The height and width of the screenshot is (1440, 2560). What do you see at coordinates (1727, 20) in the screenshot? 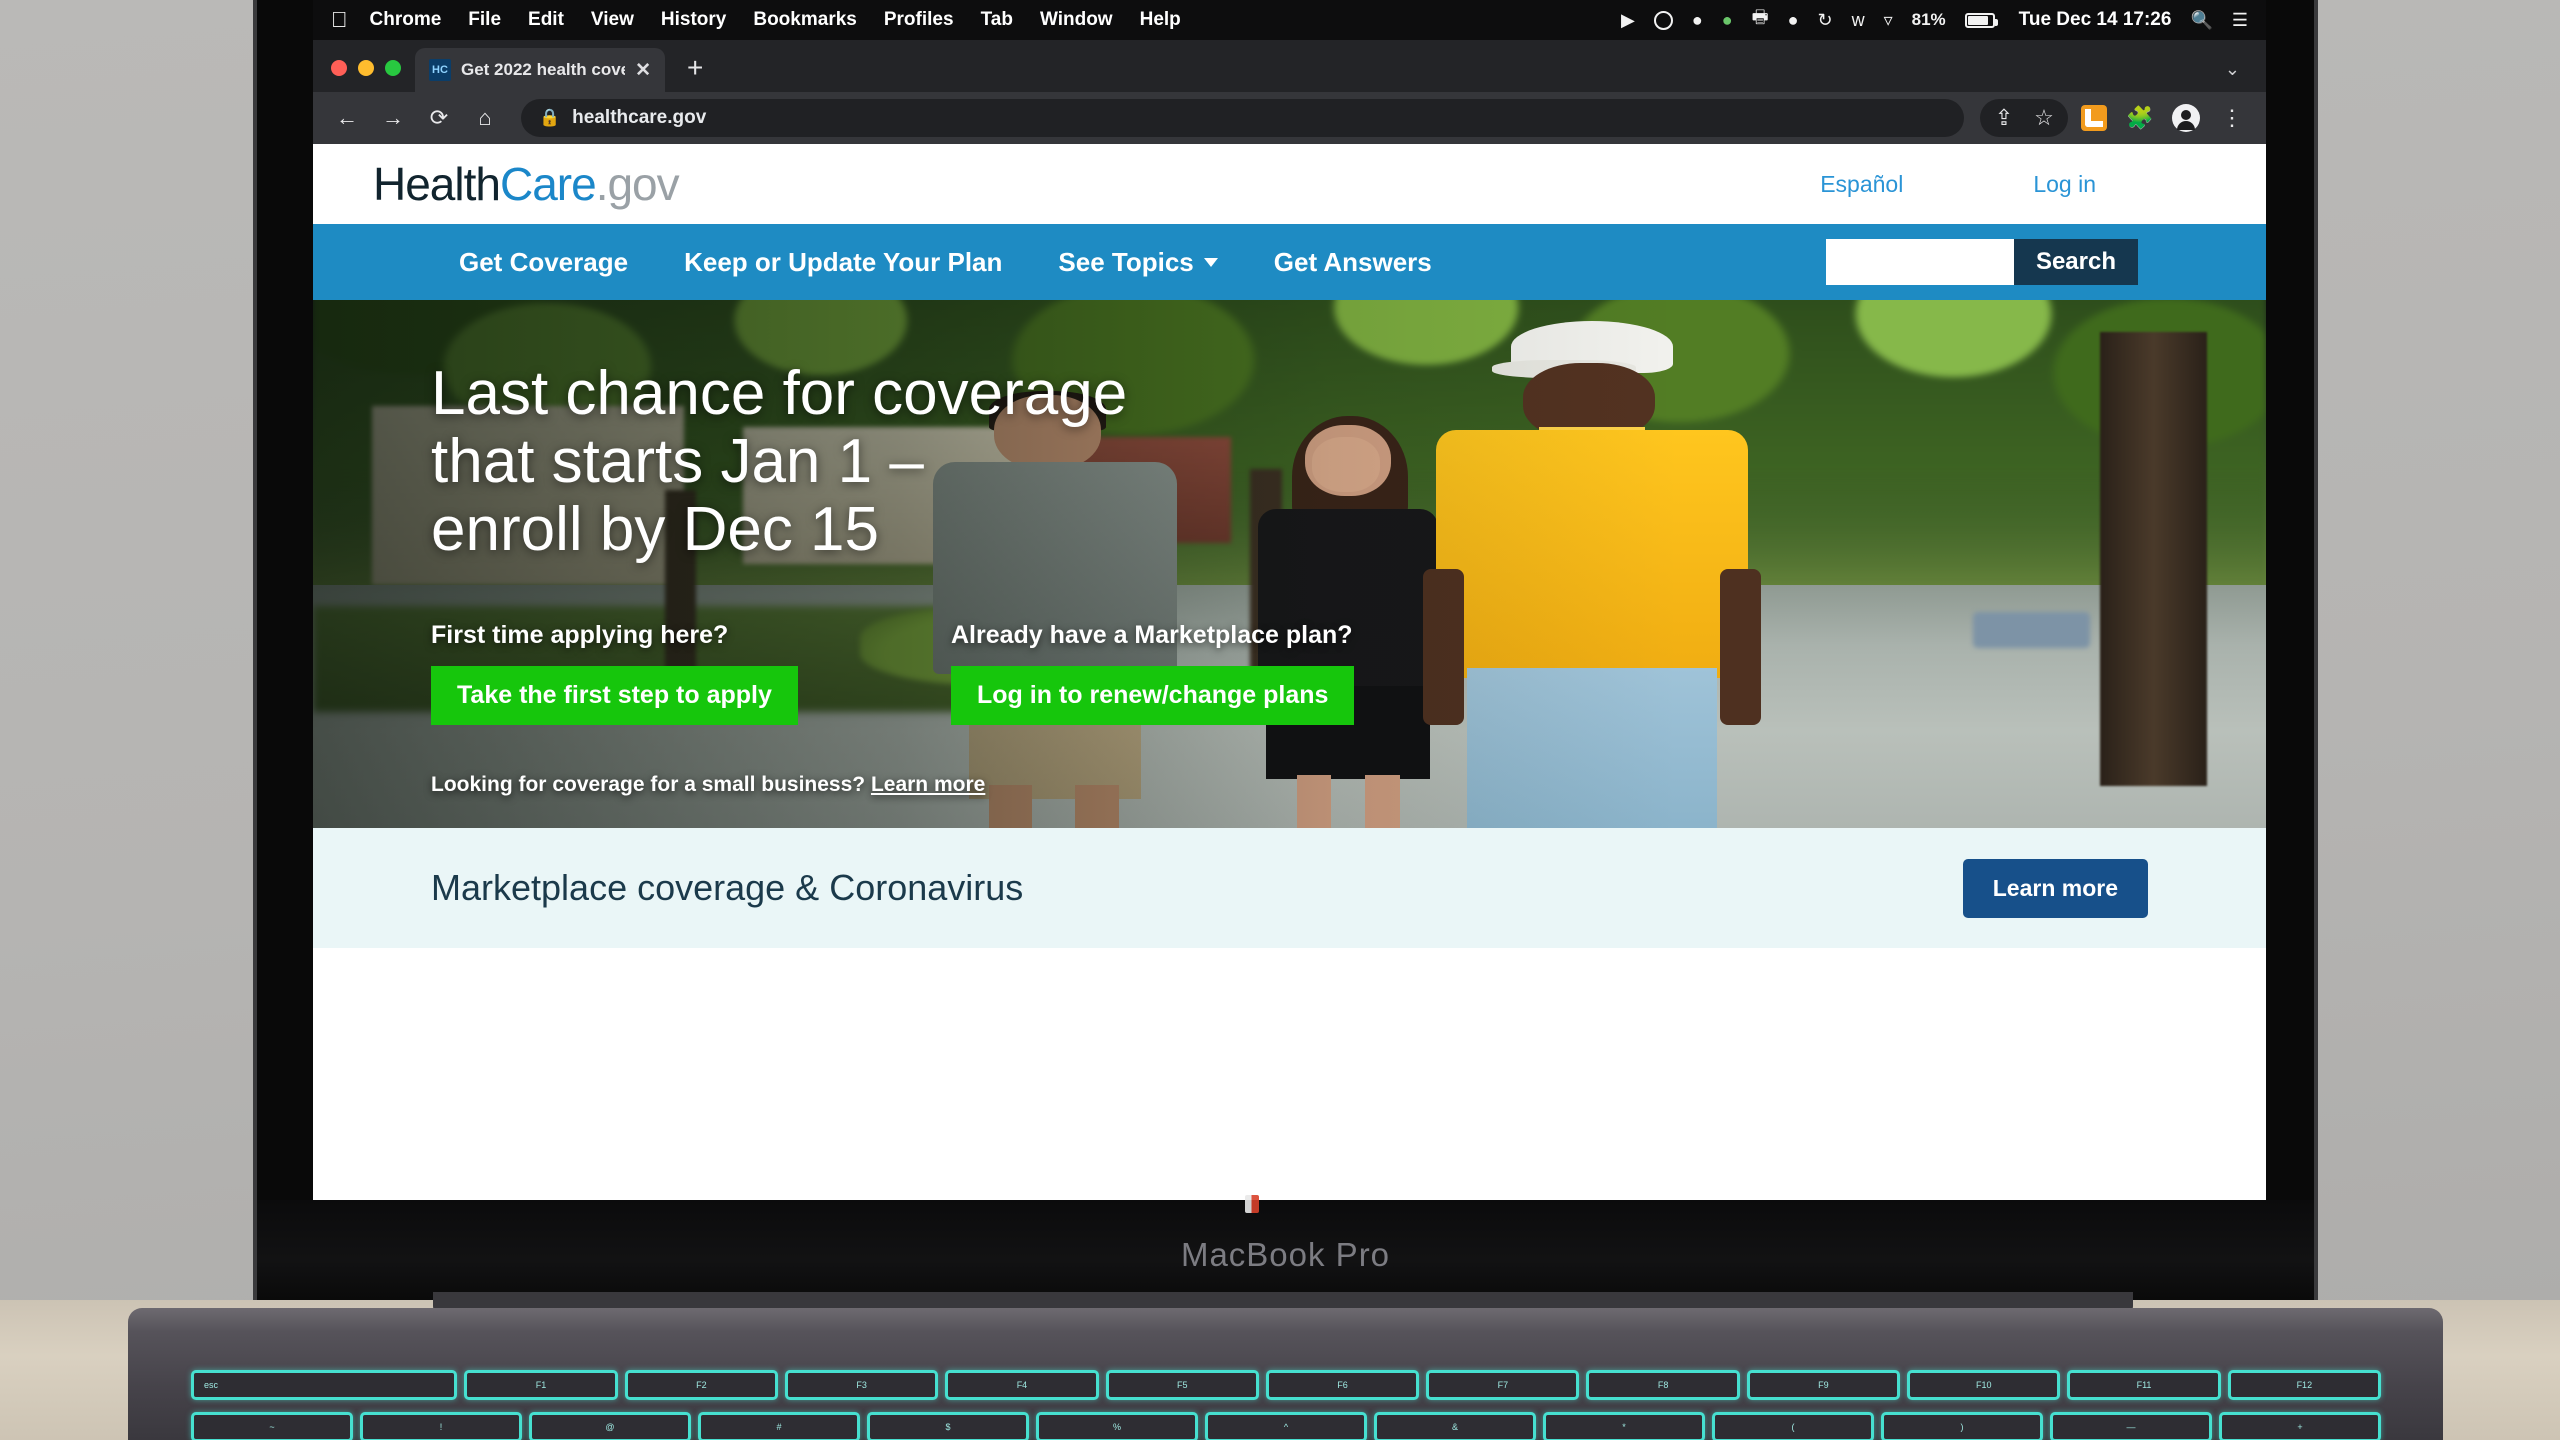
I see `evernote-icon: ●` at bounding box center [1727, 20].